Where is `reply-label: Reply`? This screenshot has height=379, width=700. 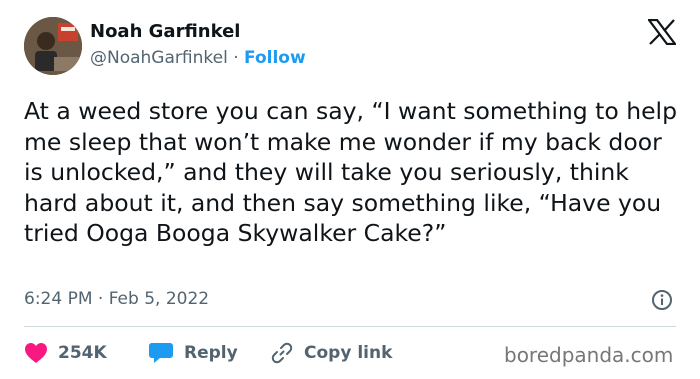
reply-label: Reply is located at coordinates (211, 353).